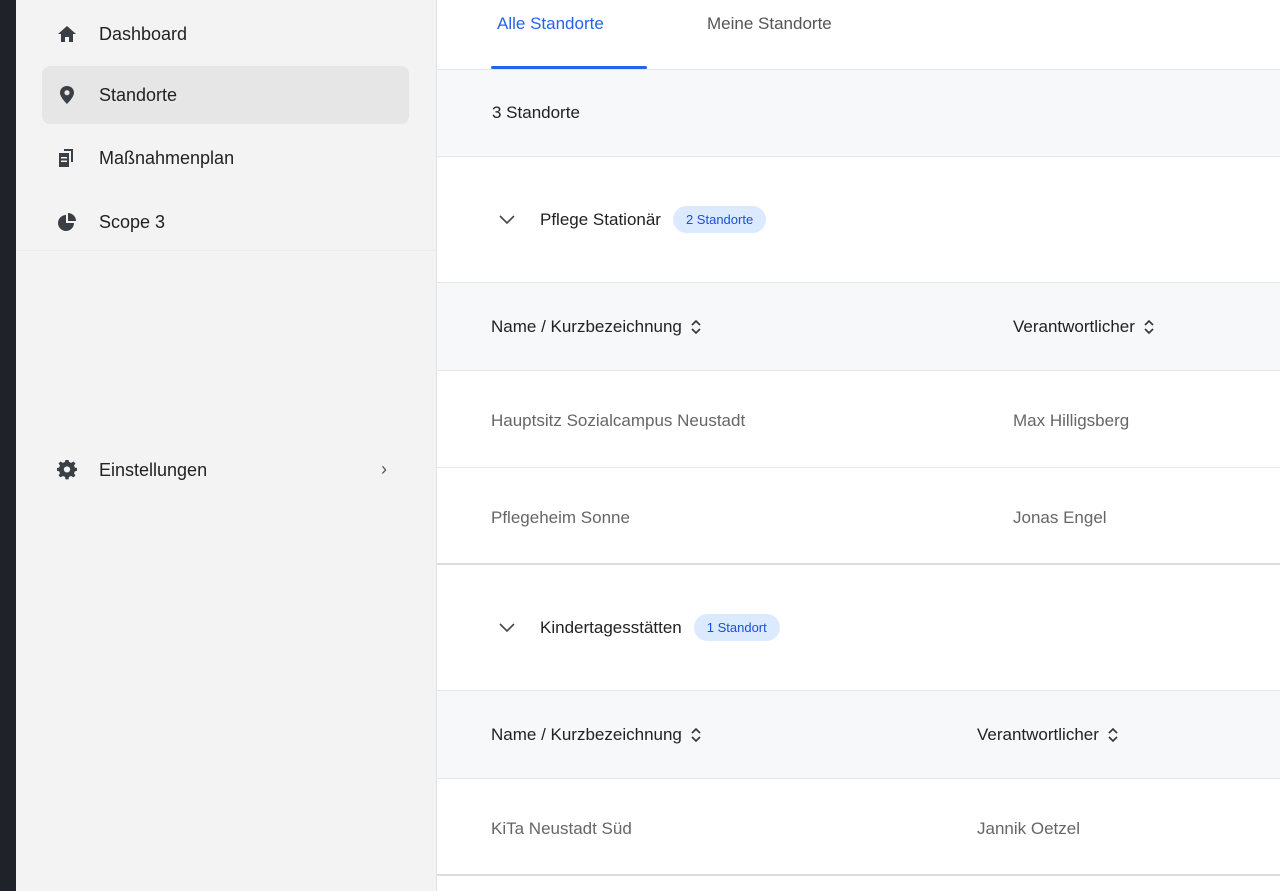 This screenshot has height=891, width=1280. What do you see at coordinates (611, 627) in the screenshot?
I see `group-title: Kindertagesstätten` at bounding box center [611, 627].